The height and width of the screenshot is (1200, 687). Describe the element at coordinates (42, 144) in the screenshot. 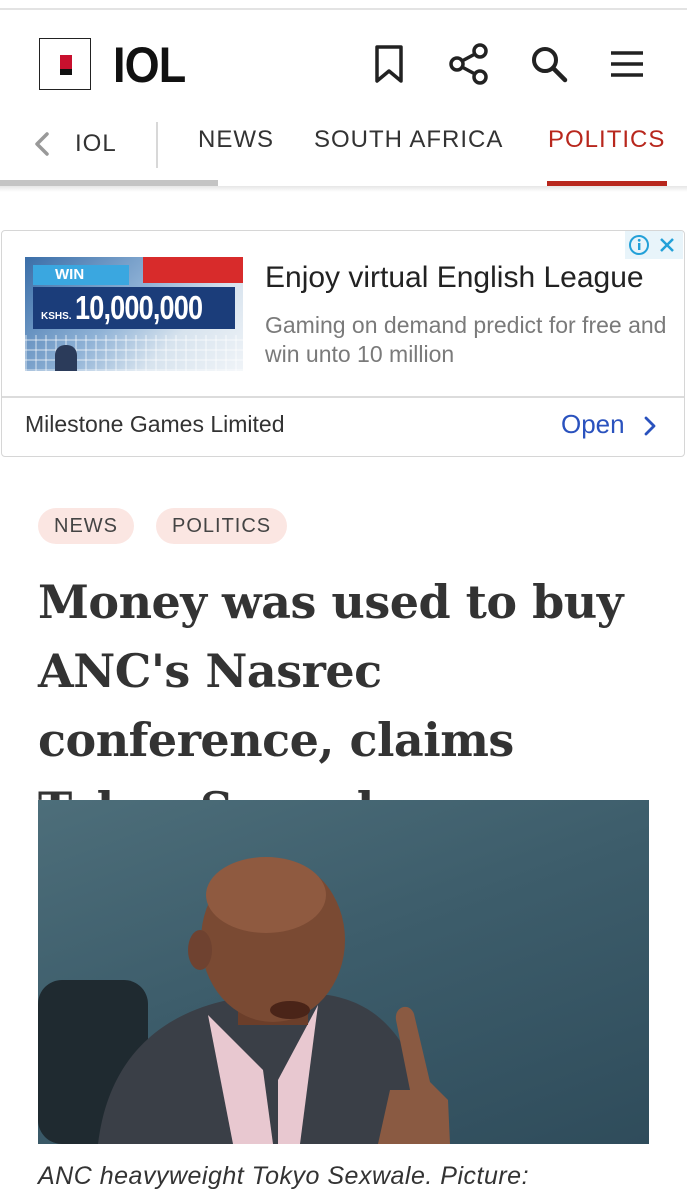

I see `chevron-left-icon` at that location.